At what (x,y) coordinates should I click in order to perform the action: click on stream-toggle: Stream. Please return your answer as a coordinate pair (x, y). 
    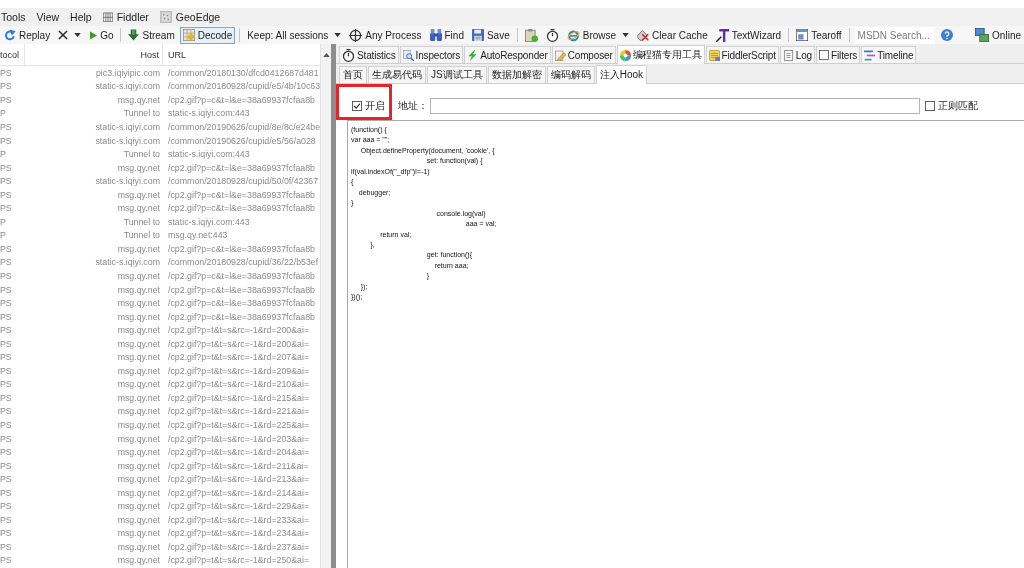
    Looking at the image, I should click on (151, 35).